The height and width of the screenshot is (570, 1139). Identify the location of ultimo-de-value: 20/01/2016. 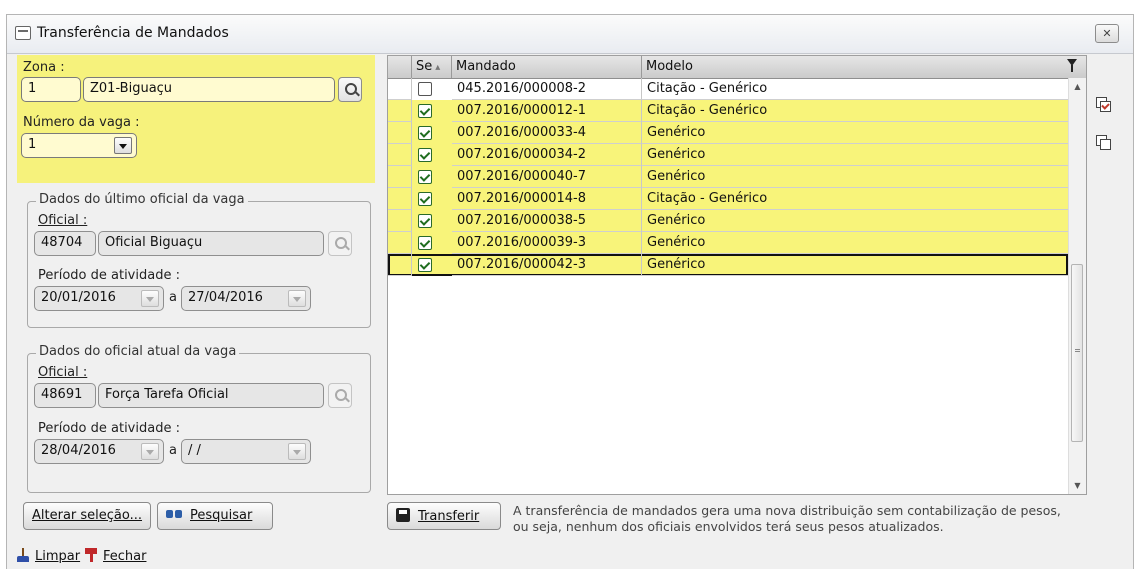
(78, 297).